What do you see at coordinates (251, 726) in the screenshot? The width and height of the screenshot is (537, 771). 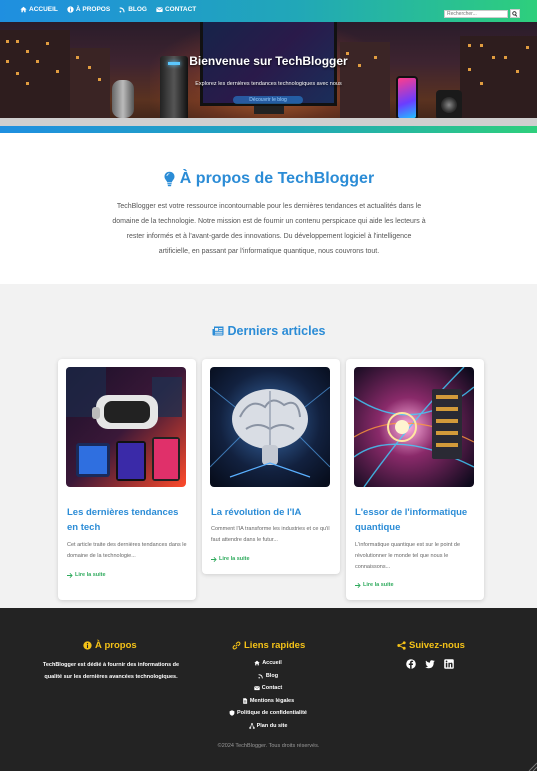 I see `sitemap-icon` at bounding box center [251, 726].